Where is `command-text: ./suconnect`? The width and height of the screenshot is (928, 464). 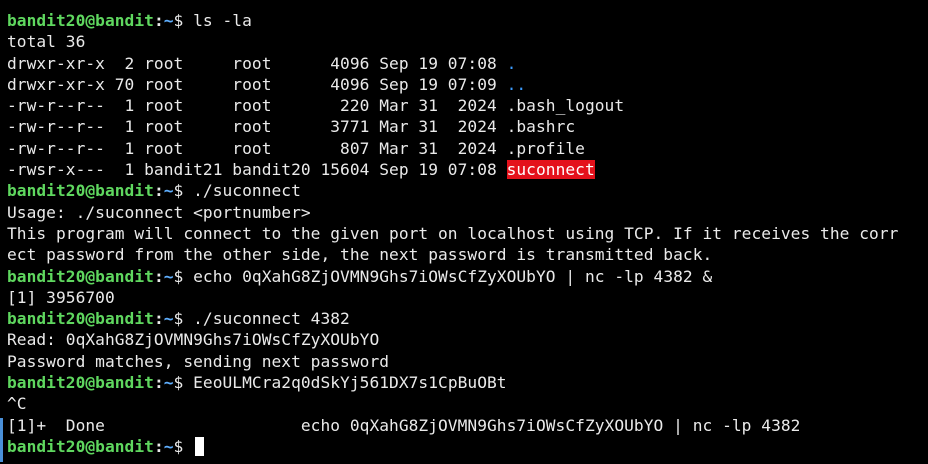
command-text: ./suconnect is located at coordinates (247, 191).